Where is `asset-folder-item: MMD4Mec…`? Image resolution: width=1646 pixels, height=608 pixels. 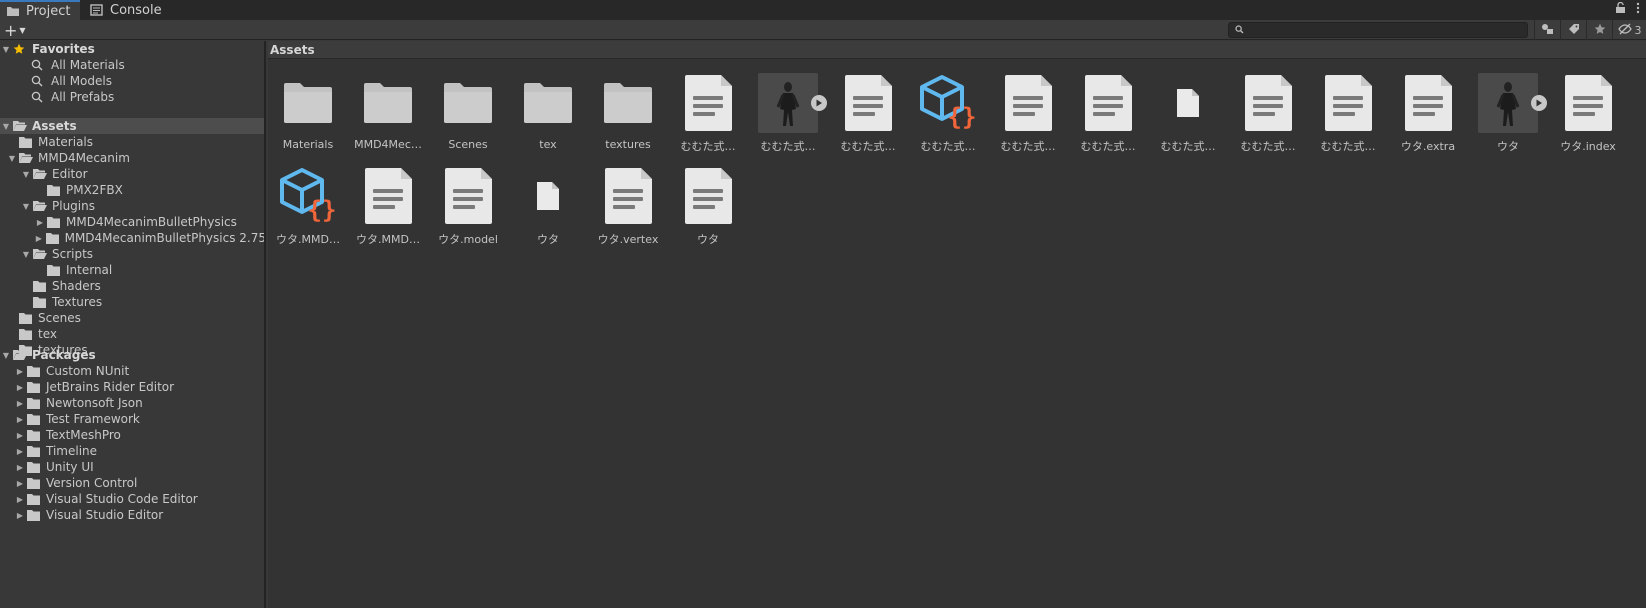
asset-folder-item: MMD4Mec… is located at coordinates (388, 110).